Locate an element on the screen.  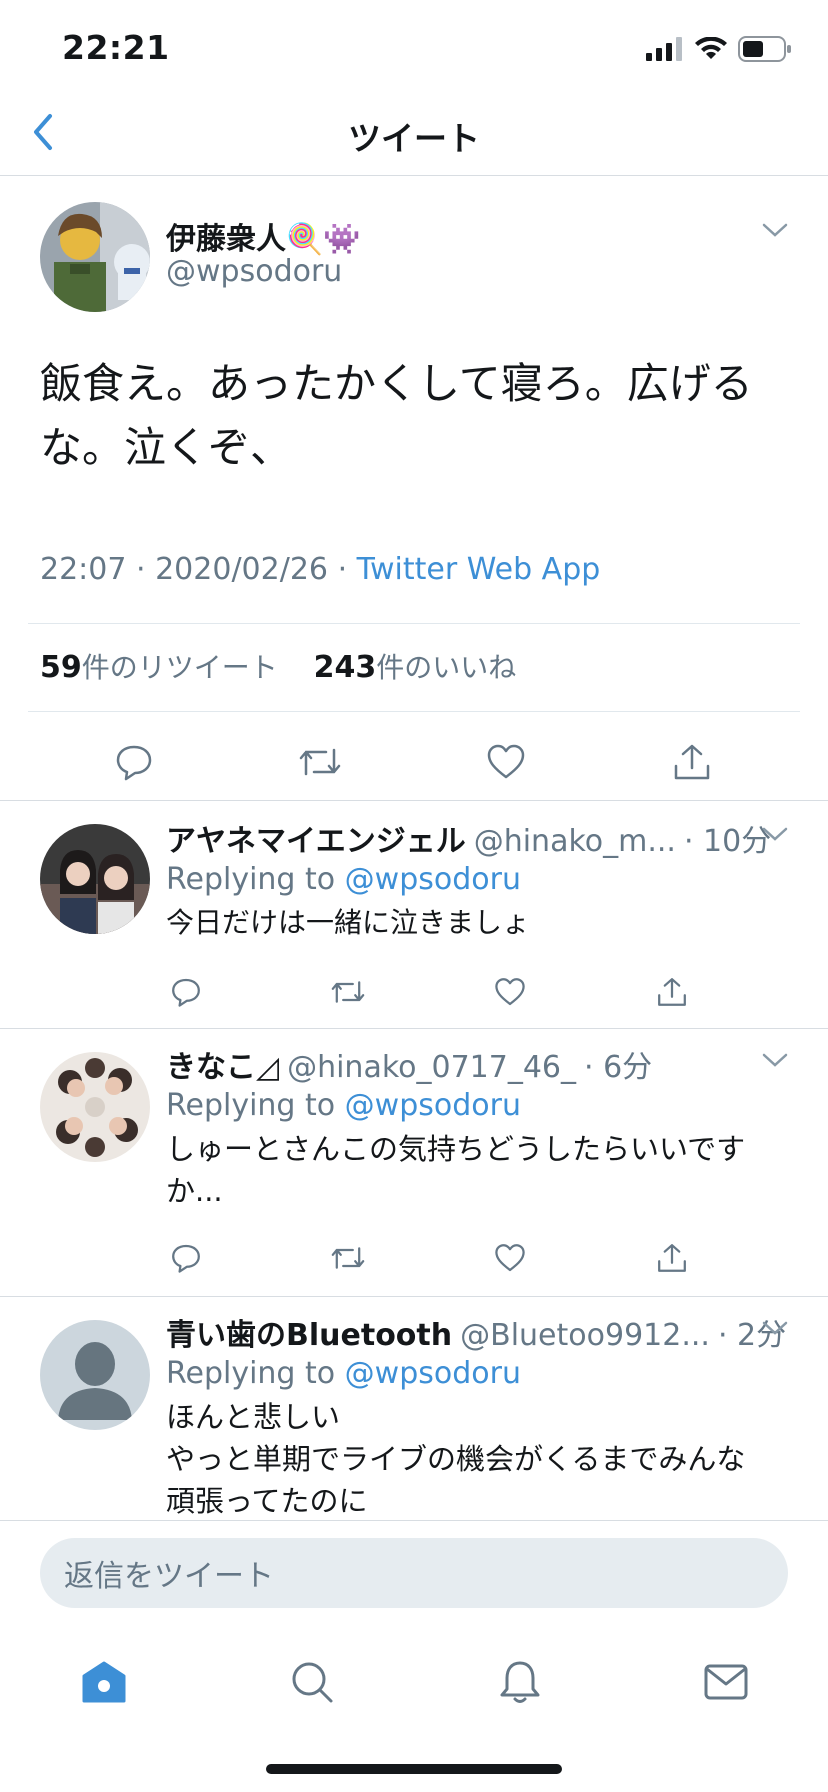
tweet-date: 2020/02/26 is located at coordinates (242, 569).